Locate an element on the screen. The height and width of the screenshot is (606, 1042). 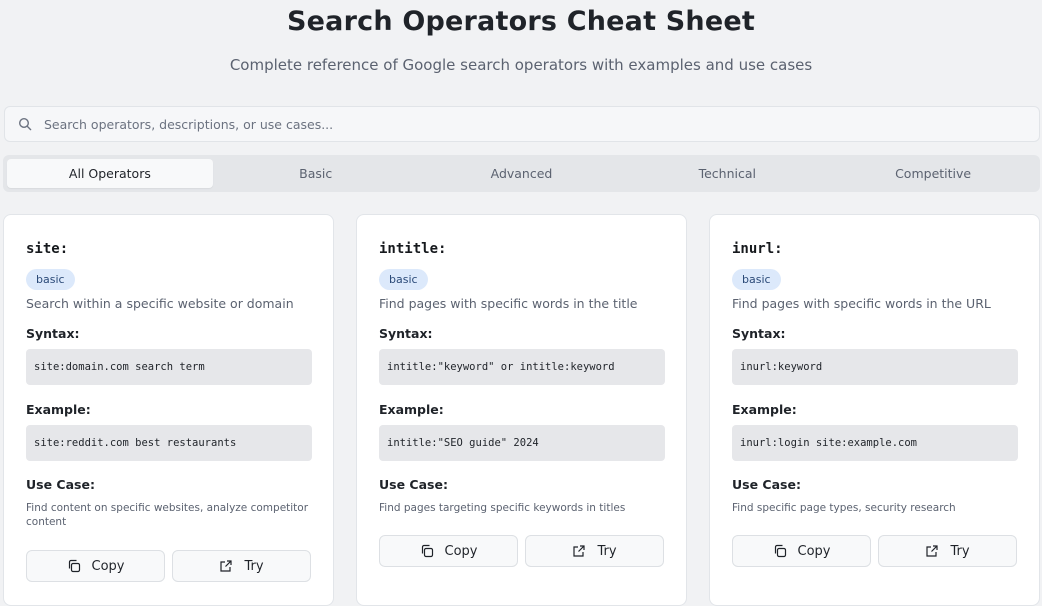
search-bar is located at coordinates (522, 124).